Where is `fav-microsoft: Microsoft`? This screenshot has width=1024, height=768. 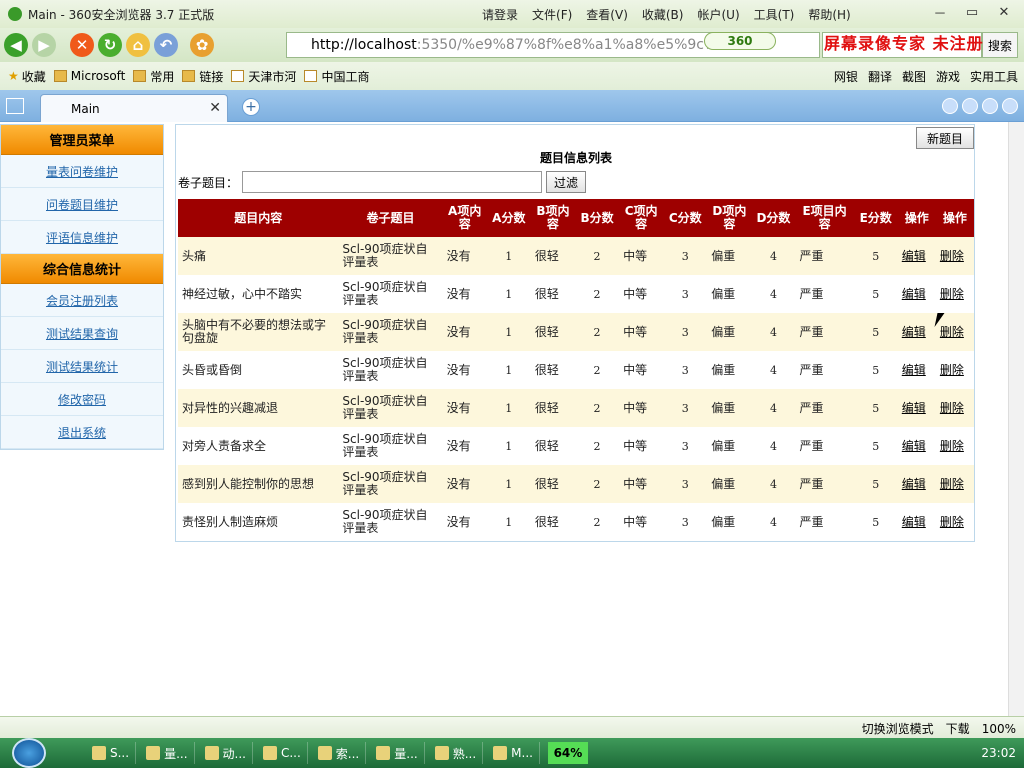 fav-microsoft: Microsoft is located at coordinates (89, 76).